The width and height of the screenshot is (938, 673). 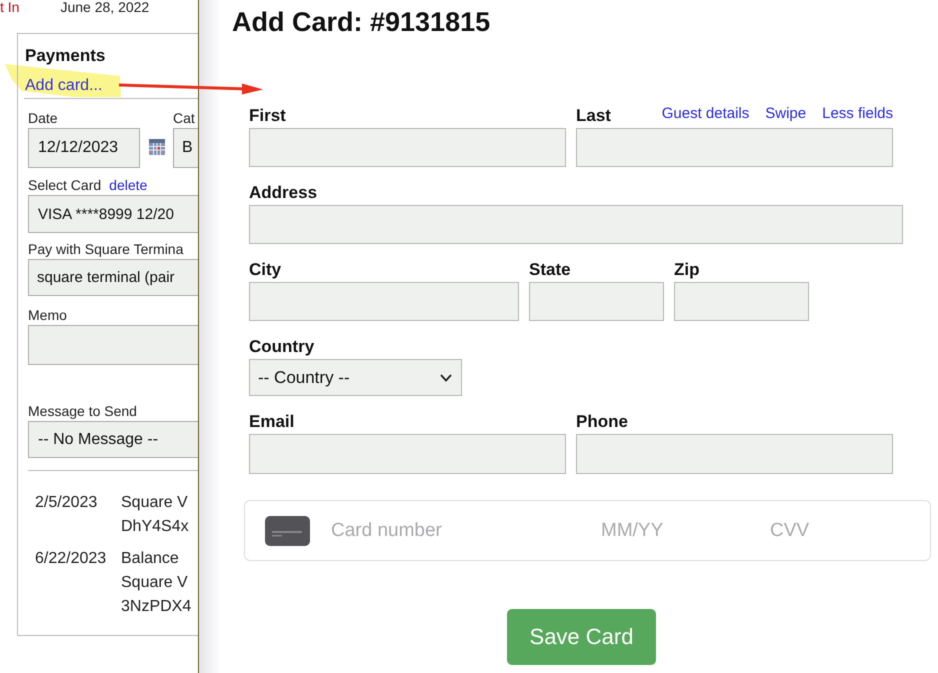 What do you see at coordinates (65, 56) in the screenshot?
I see `section-title: Payments` at bounding box center [65, 56].